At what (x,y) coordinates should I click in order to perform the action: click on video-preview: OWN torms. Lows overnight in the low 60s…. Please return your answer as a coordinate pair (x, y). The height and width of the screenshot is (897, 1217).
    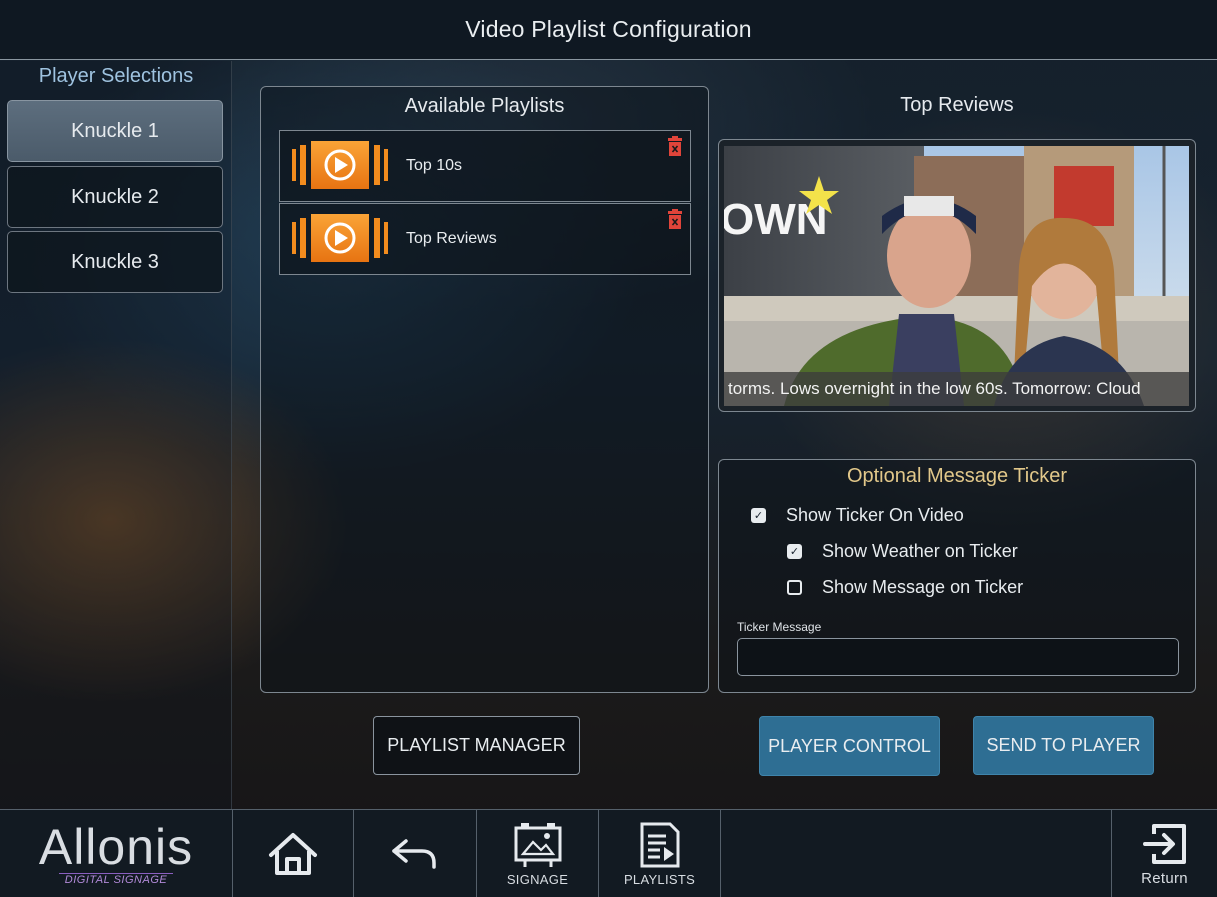
    Looking at the image, I should click on (957, 275).